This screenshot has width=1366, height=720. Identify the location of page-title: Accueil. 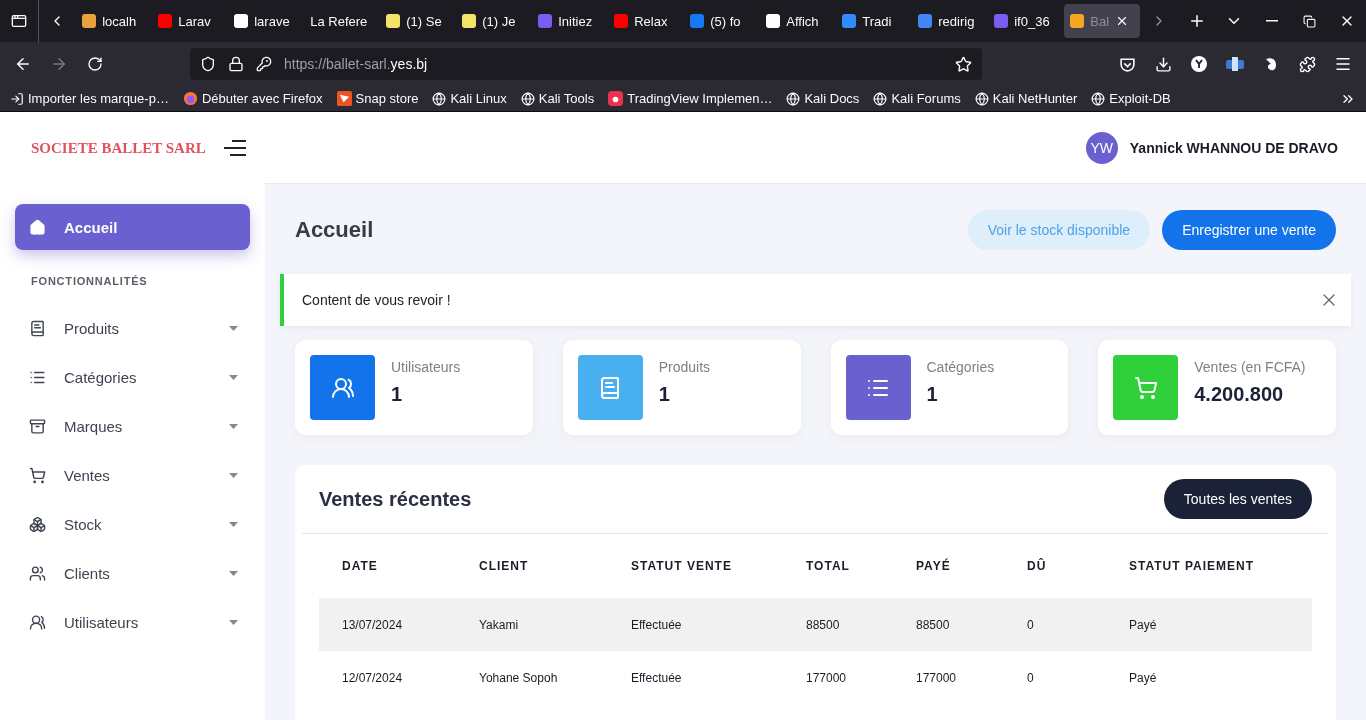
(335, 230).